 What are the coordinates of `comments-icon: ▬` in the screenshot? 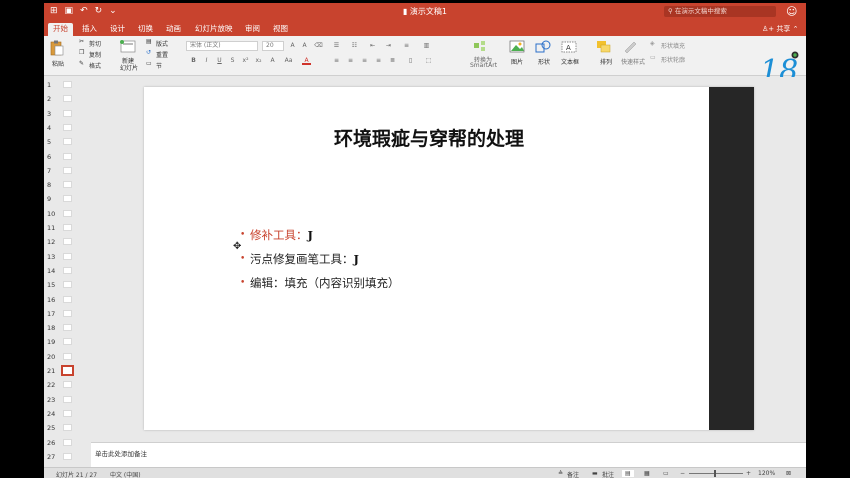 It's located at (595, 473).